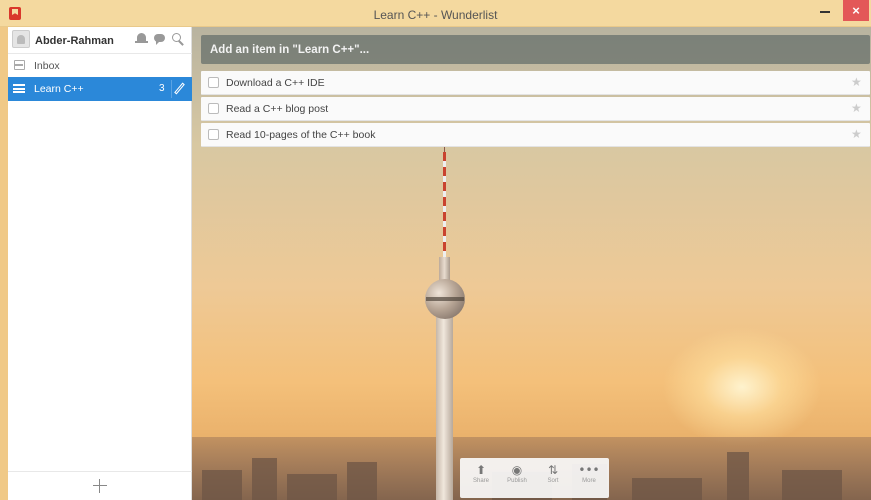 Image resolution: width=871 pixels, height=500 pixels. What do you see at coordinates (59, 89) in the screenshot?
I see `sidebar-item-label: Learn C++` at bounding box center [59, 89].